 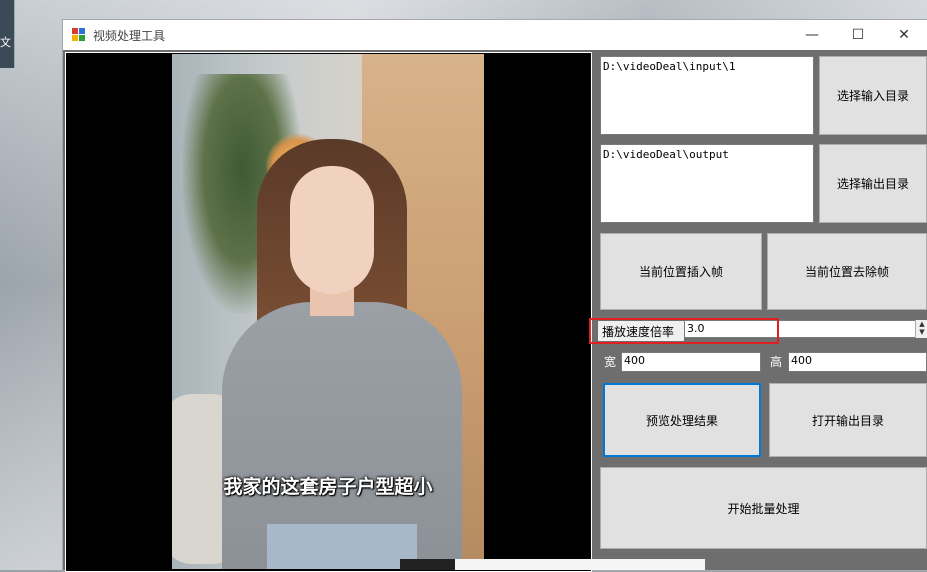 What do you see at coordinates (129, 36) in the screenshot?
I see `window-title: 视频处理工具` at bounding box center [129, 36].